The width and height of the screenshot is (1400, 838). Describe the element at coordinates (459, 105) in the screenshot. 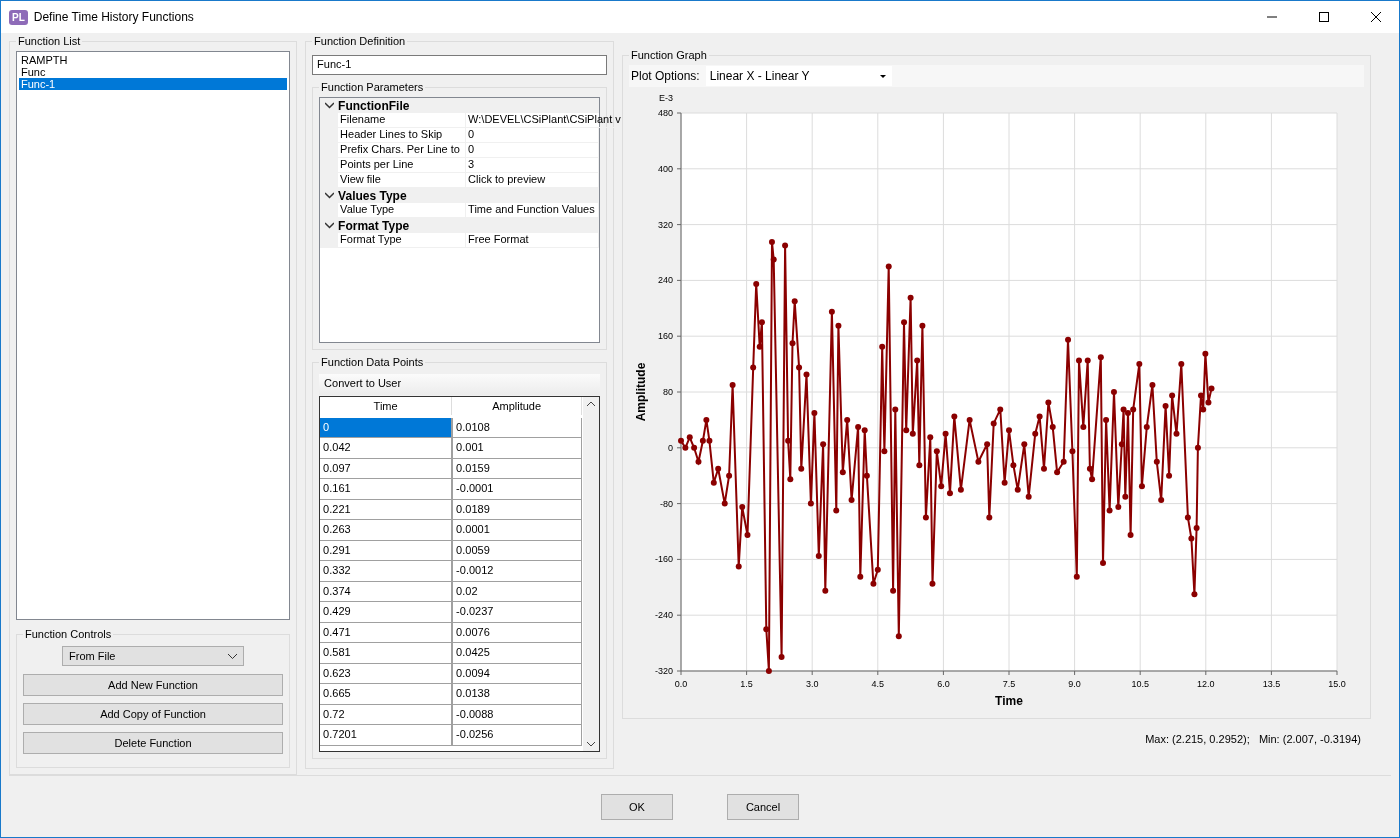

I see `property-category: FunctionFile` at that location.